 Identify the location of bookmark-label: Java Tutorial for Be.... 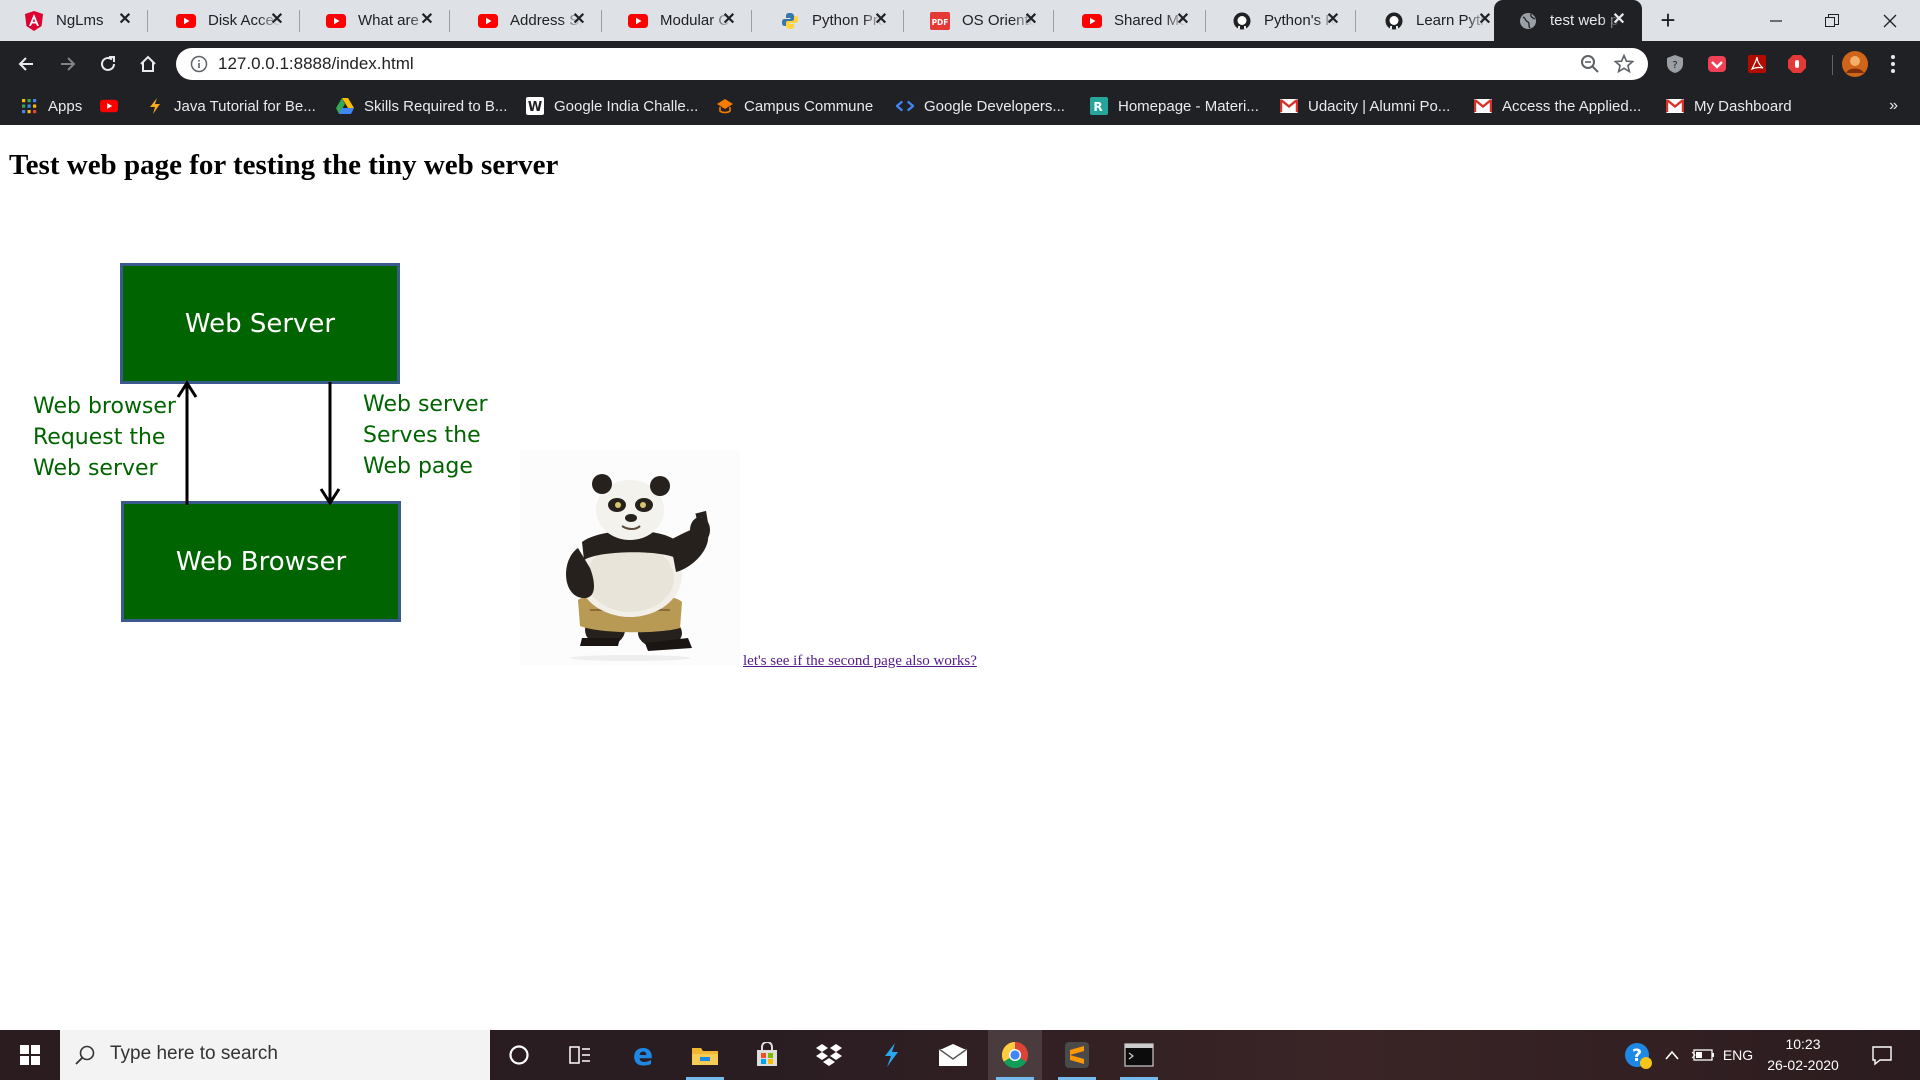
(245, 106).